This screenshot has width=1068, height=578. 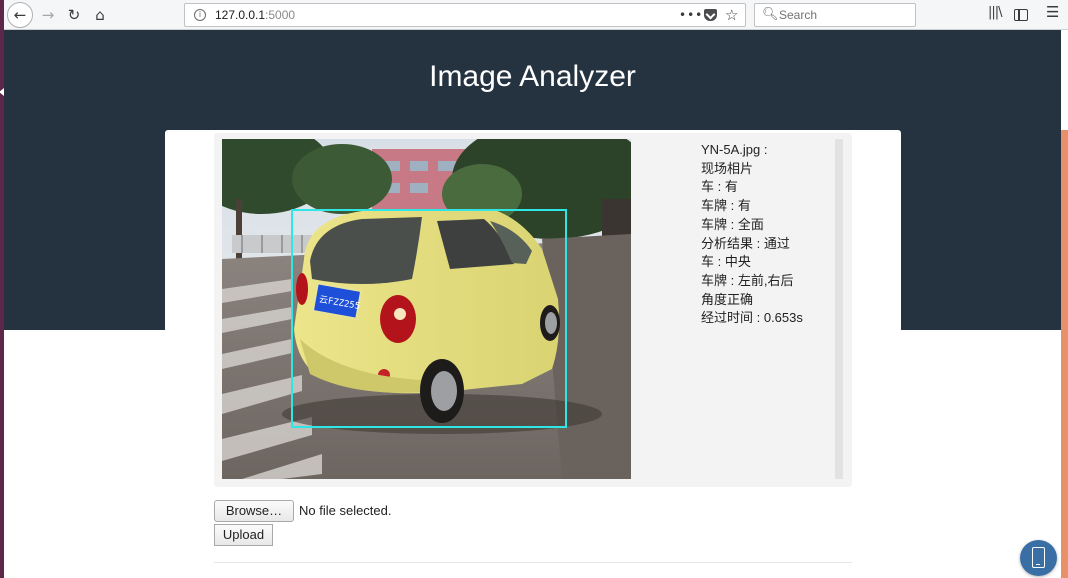 I want to click on divider, so click(x=533, y=562).